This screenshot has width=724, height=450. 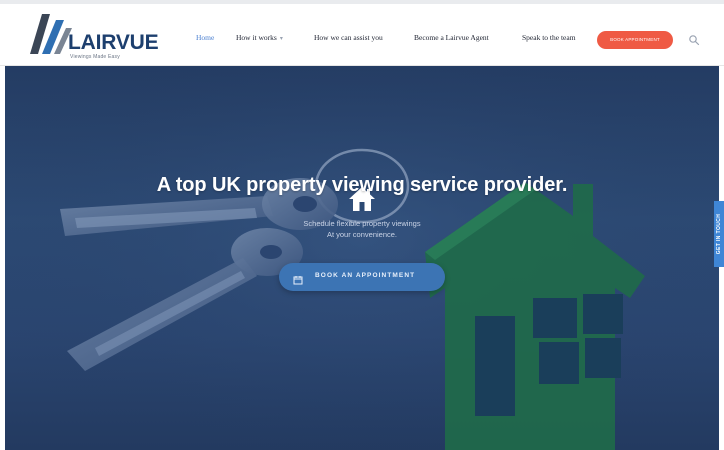 I want to click on book-appointment-button: Book an appointment, so click(x=362, y=277).